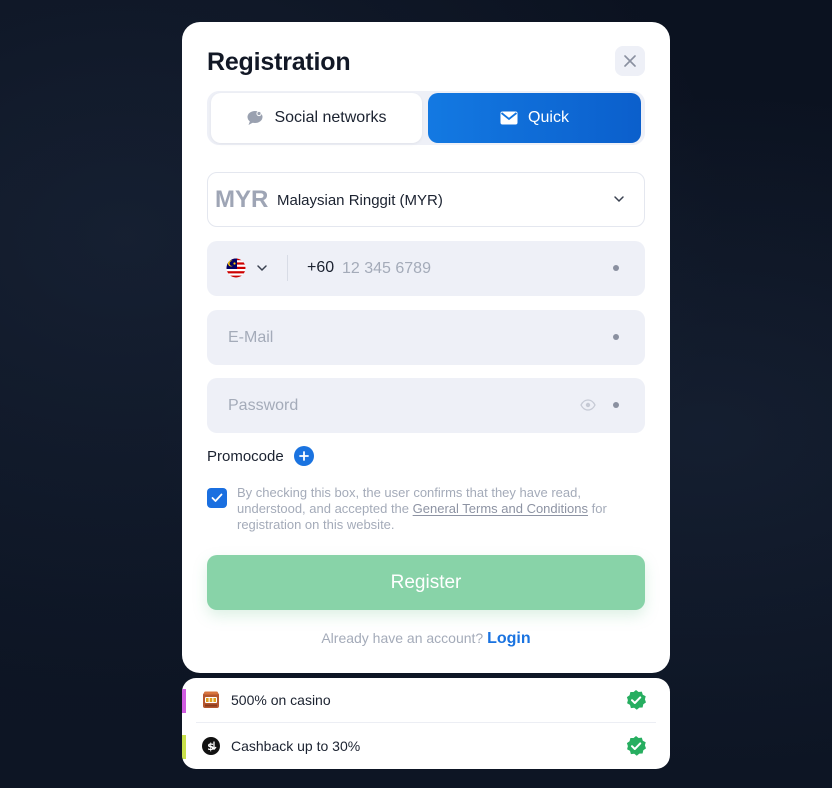  I want to click on close-button, so click(630, 61).